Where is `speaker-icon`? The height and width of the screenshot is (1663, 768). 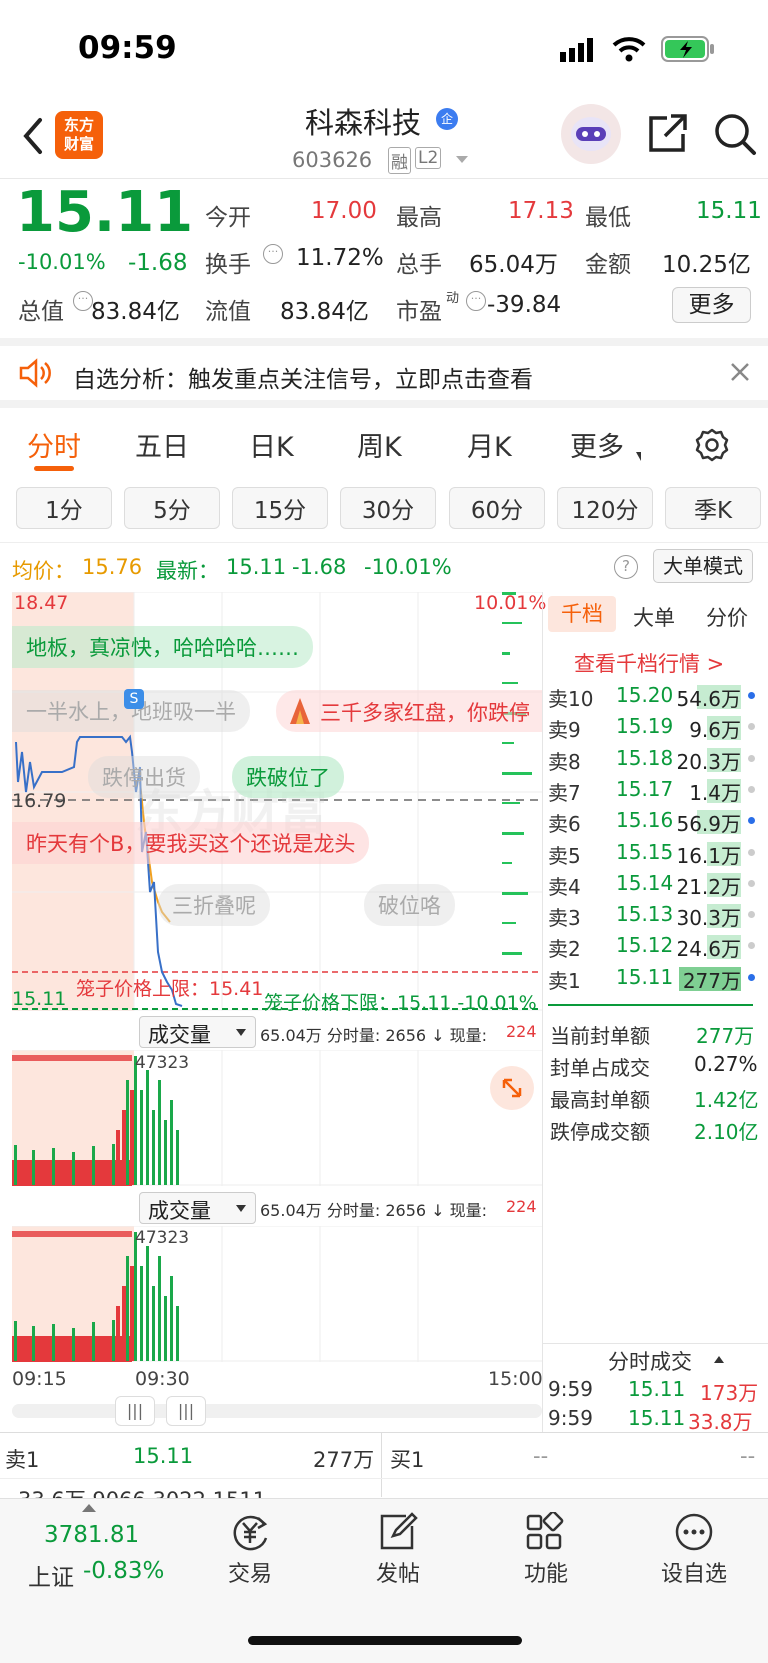
speaker-icon is located at coordinates (36, 373).